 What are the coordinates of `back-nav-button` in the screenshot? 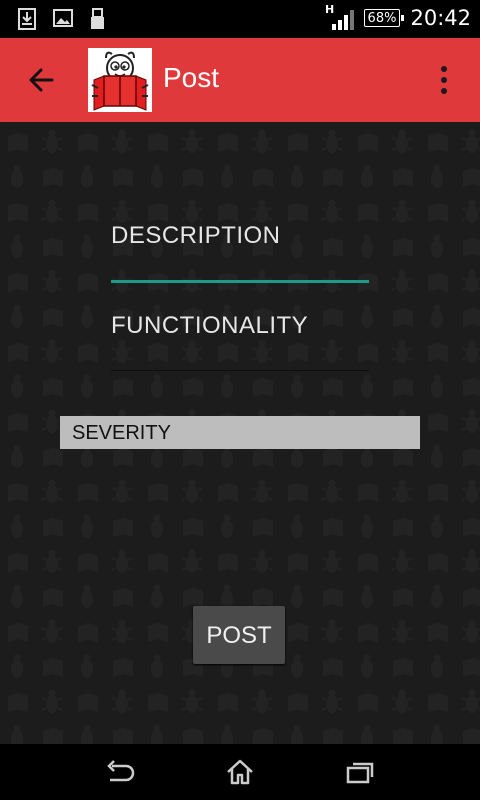 It's located at (120, 772).